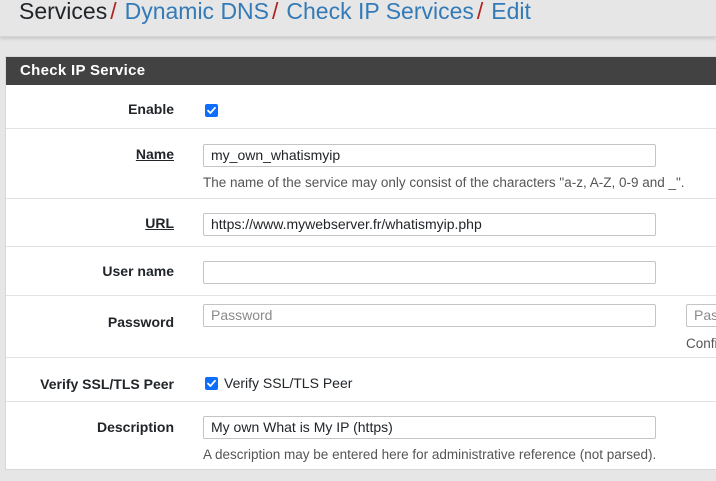  What do you see at coordinates (361, 107) in the screenshot?
I see `enable-row: Enable` at bounding box center [361, 107].